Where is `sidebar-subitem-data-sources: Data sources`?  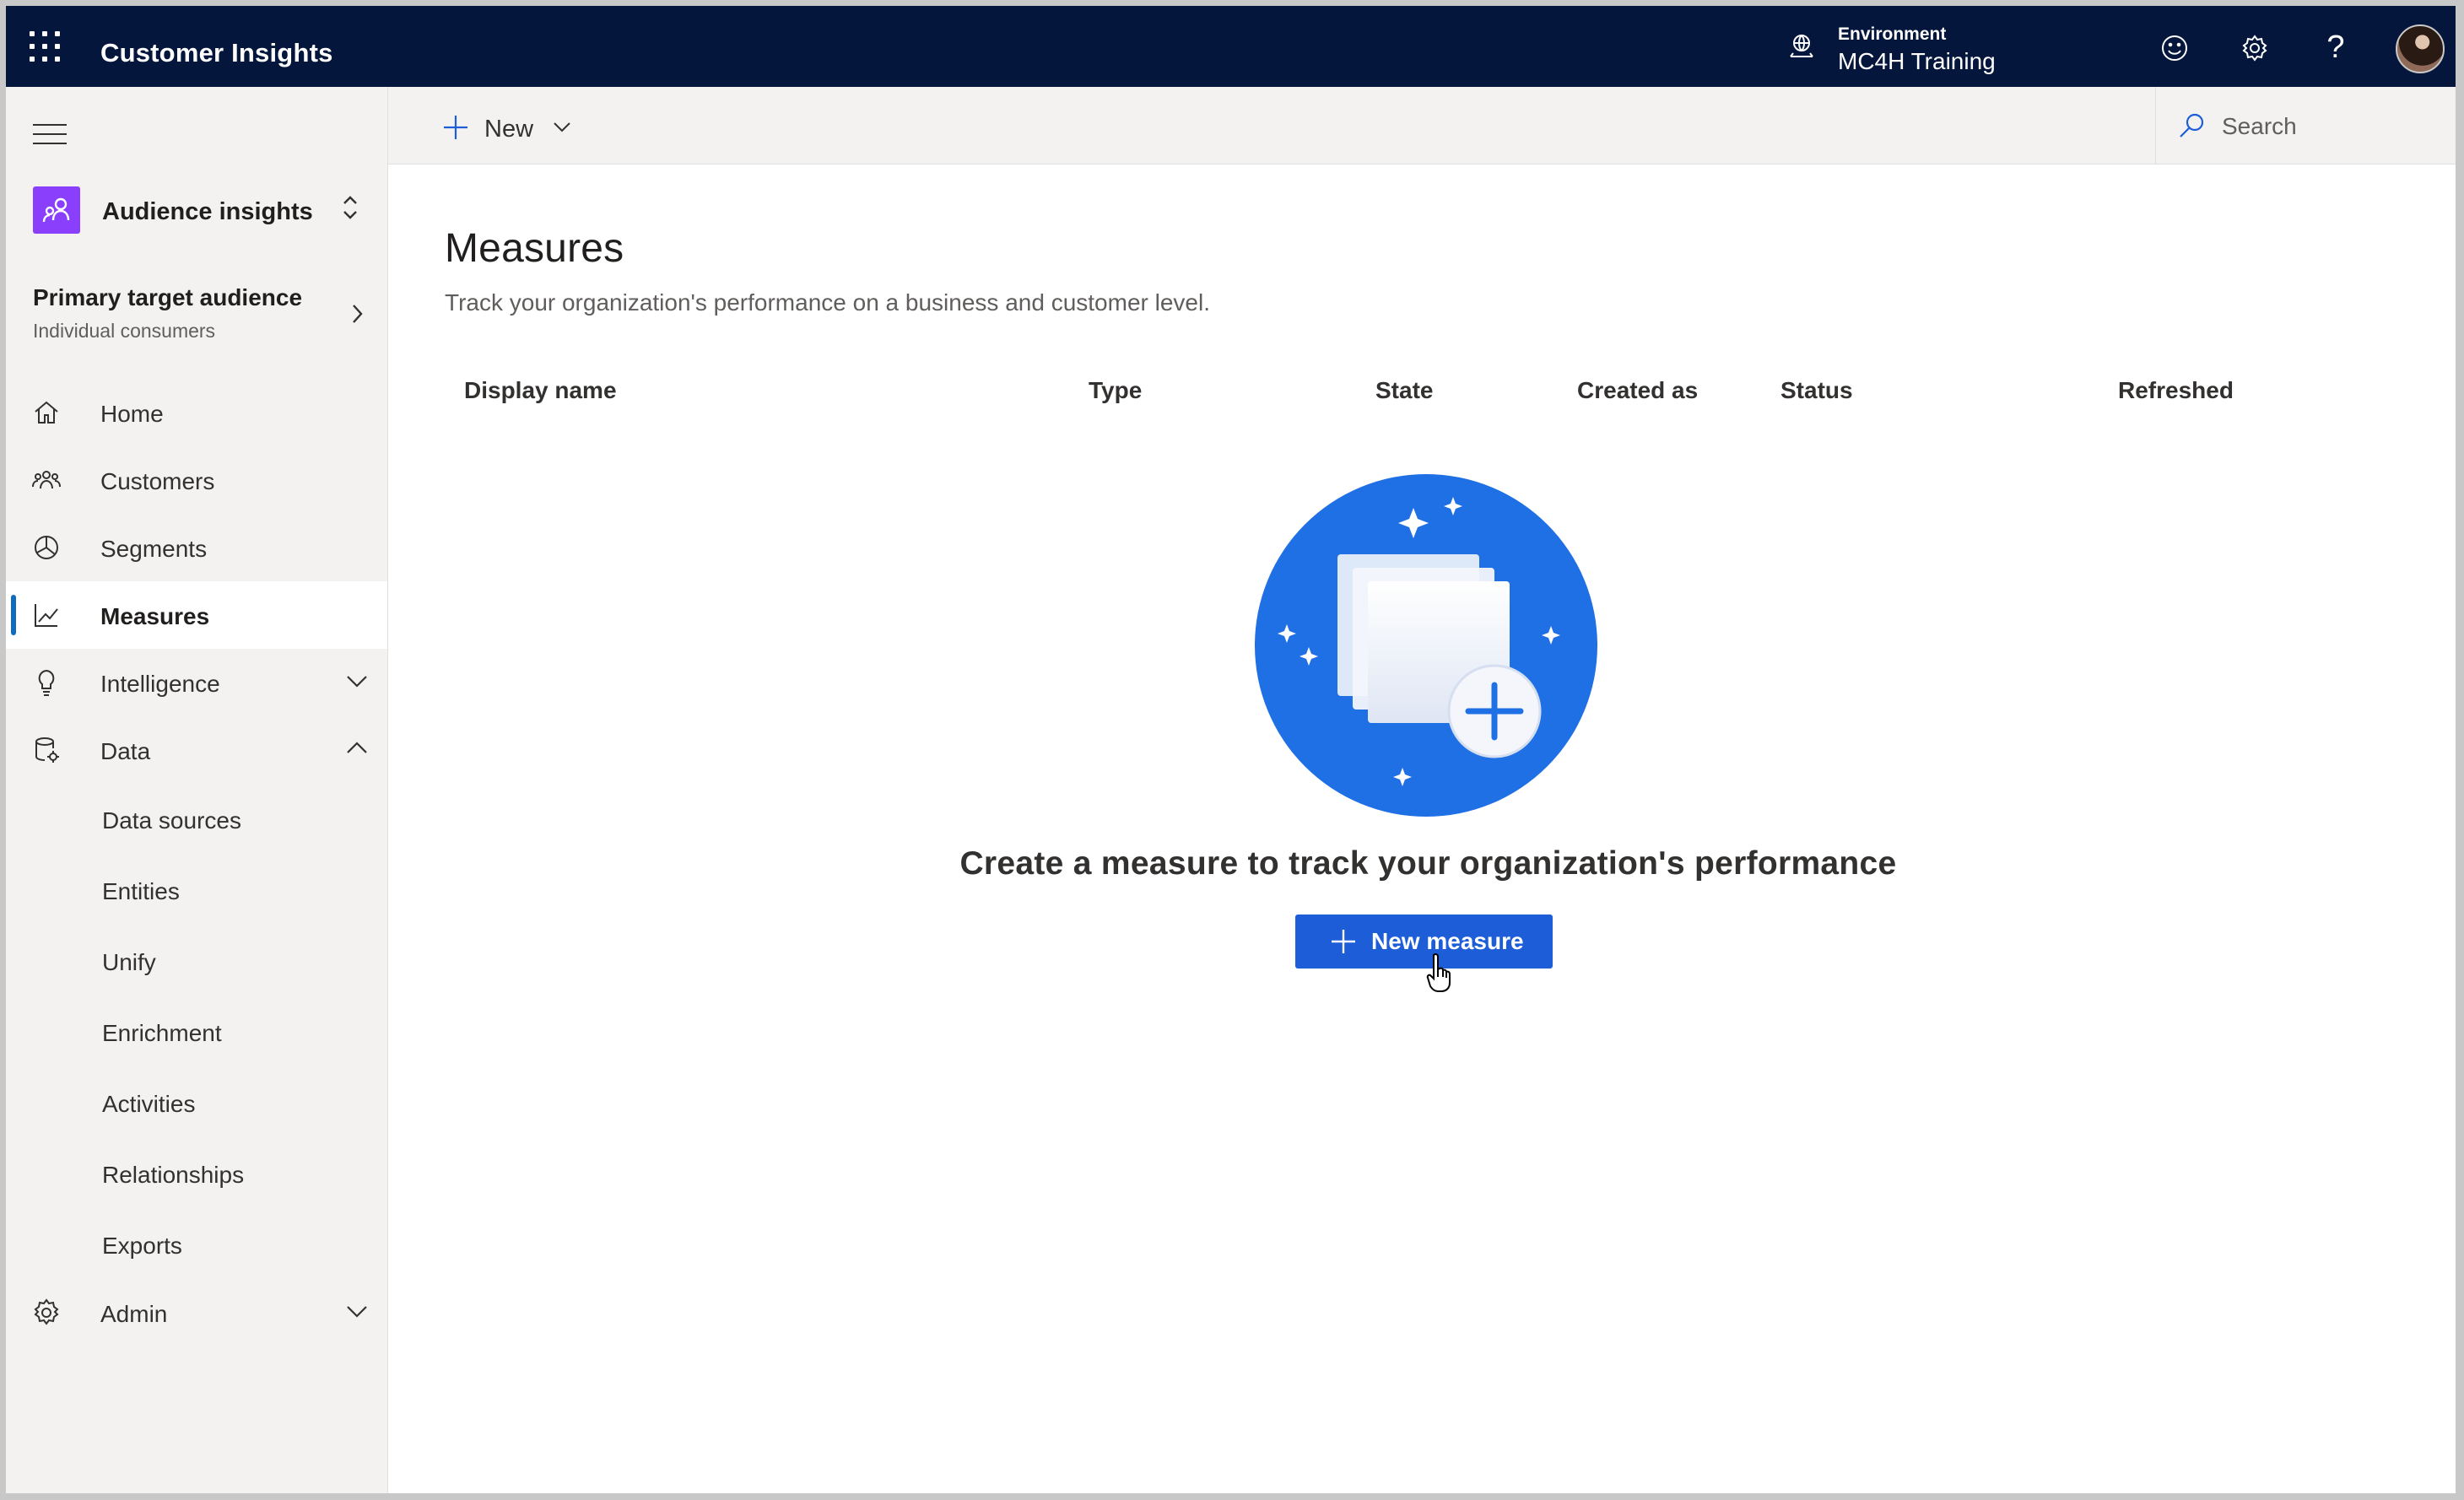
sidebar-subitem-data-sources: Data sources is located at coordinates (196, 819).